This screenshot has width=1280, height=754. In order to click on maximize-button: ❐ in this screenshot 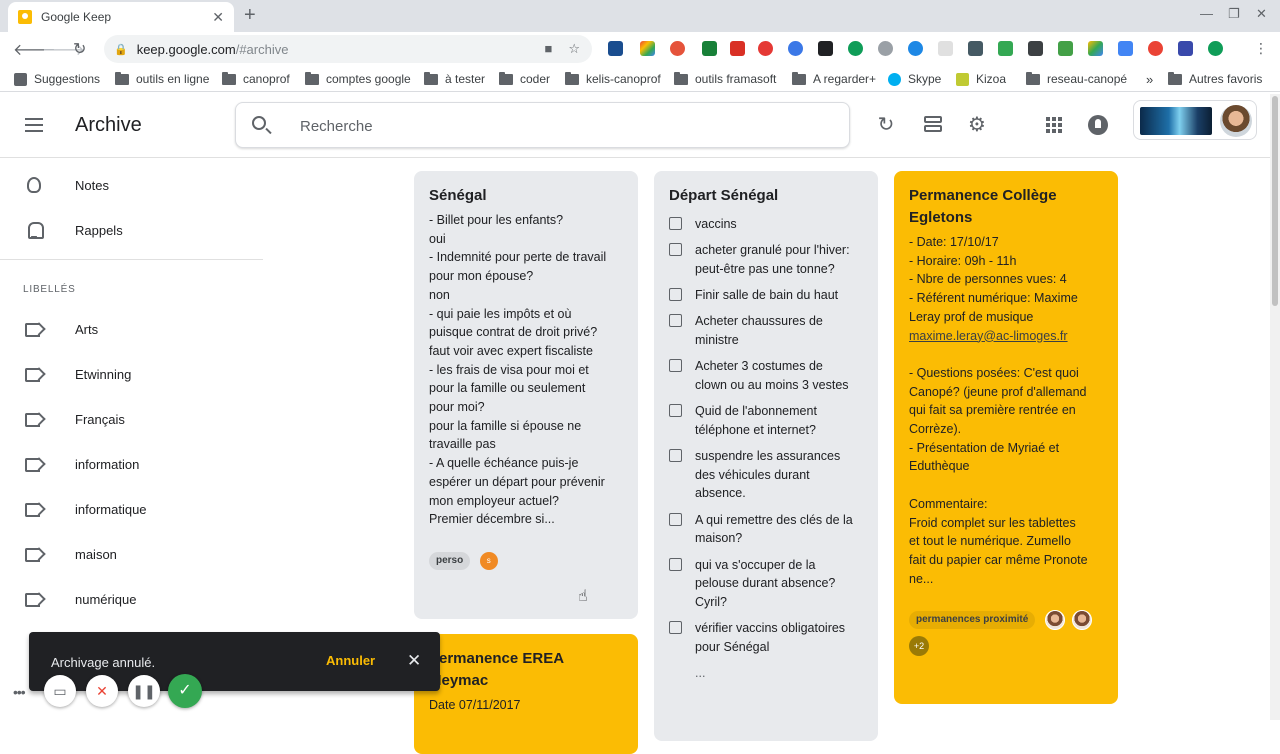, I will do `click(1234, 14)`.